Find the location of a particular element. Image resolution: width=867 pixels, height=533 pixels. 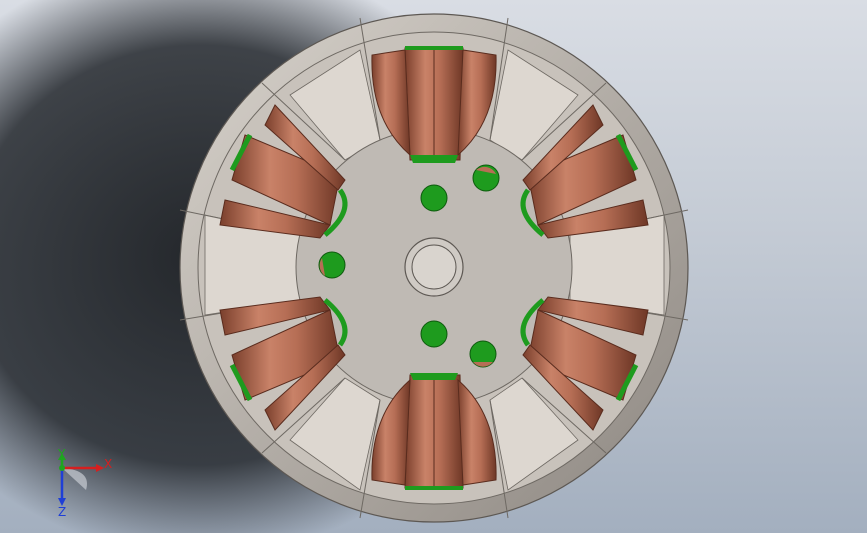

hub-hole-top is located at coordinates (434, 198).